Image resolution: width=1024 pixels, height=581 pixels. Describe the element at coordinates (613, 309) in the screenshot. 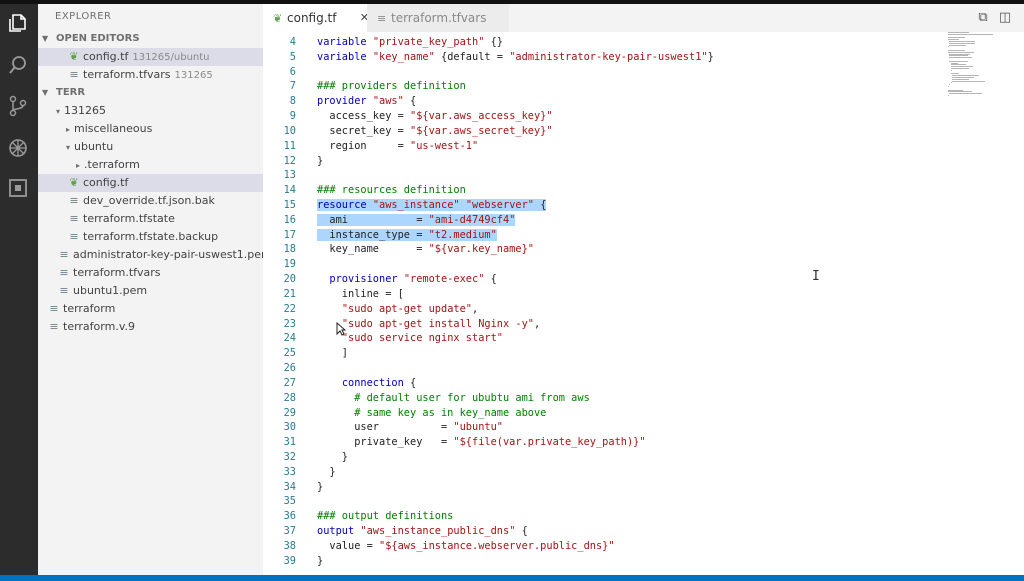

I see `code-line: 22 "sudo apt-get update",` at that location.